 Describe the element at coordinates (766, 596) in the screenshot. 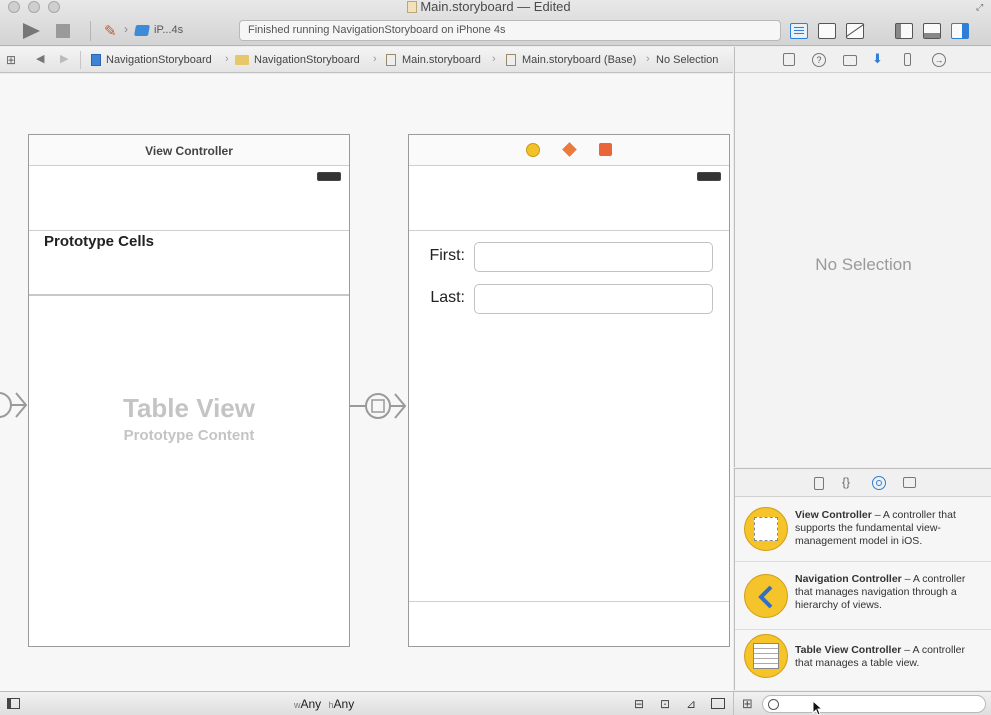

I see `navigation-controller-icon` at that location.